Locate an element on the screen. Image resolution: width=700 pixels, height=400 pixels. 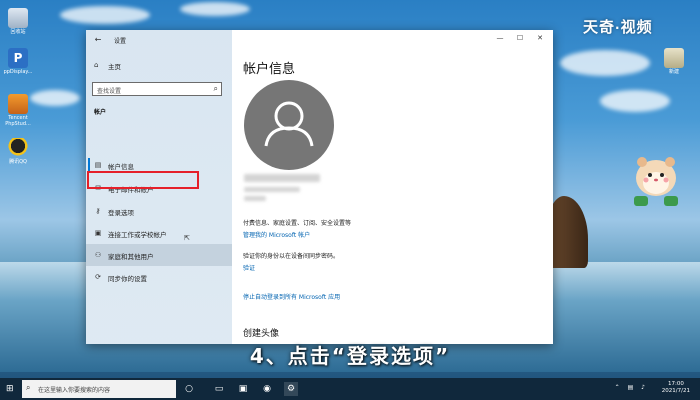
briefcase-icon: ▣ is located at coordinates (98, 233).